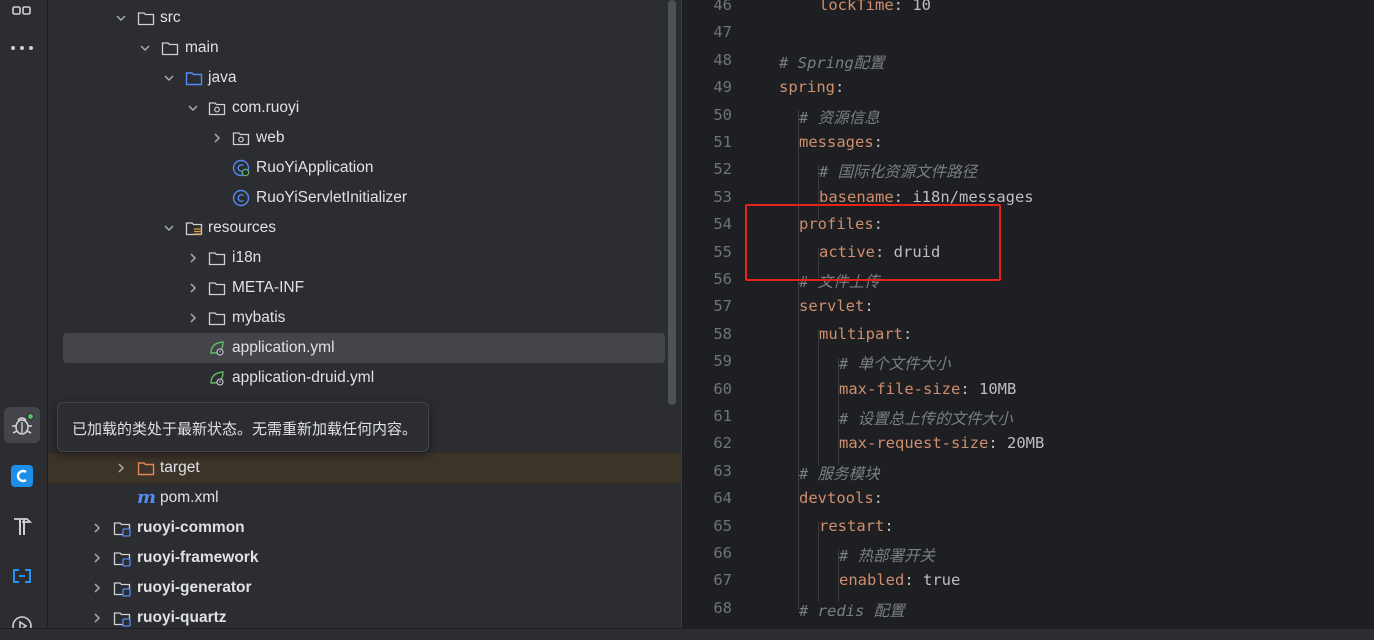 This screenshot has width=1374, height=640. I want to click on code-text: servlet:, so click(836, 306).